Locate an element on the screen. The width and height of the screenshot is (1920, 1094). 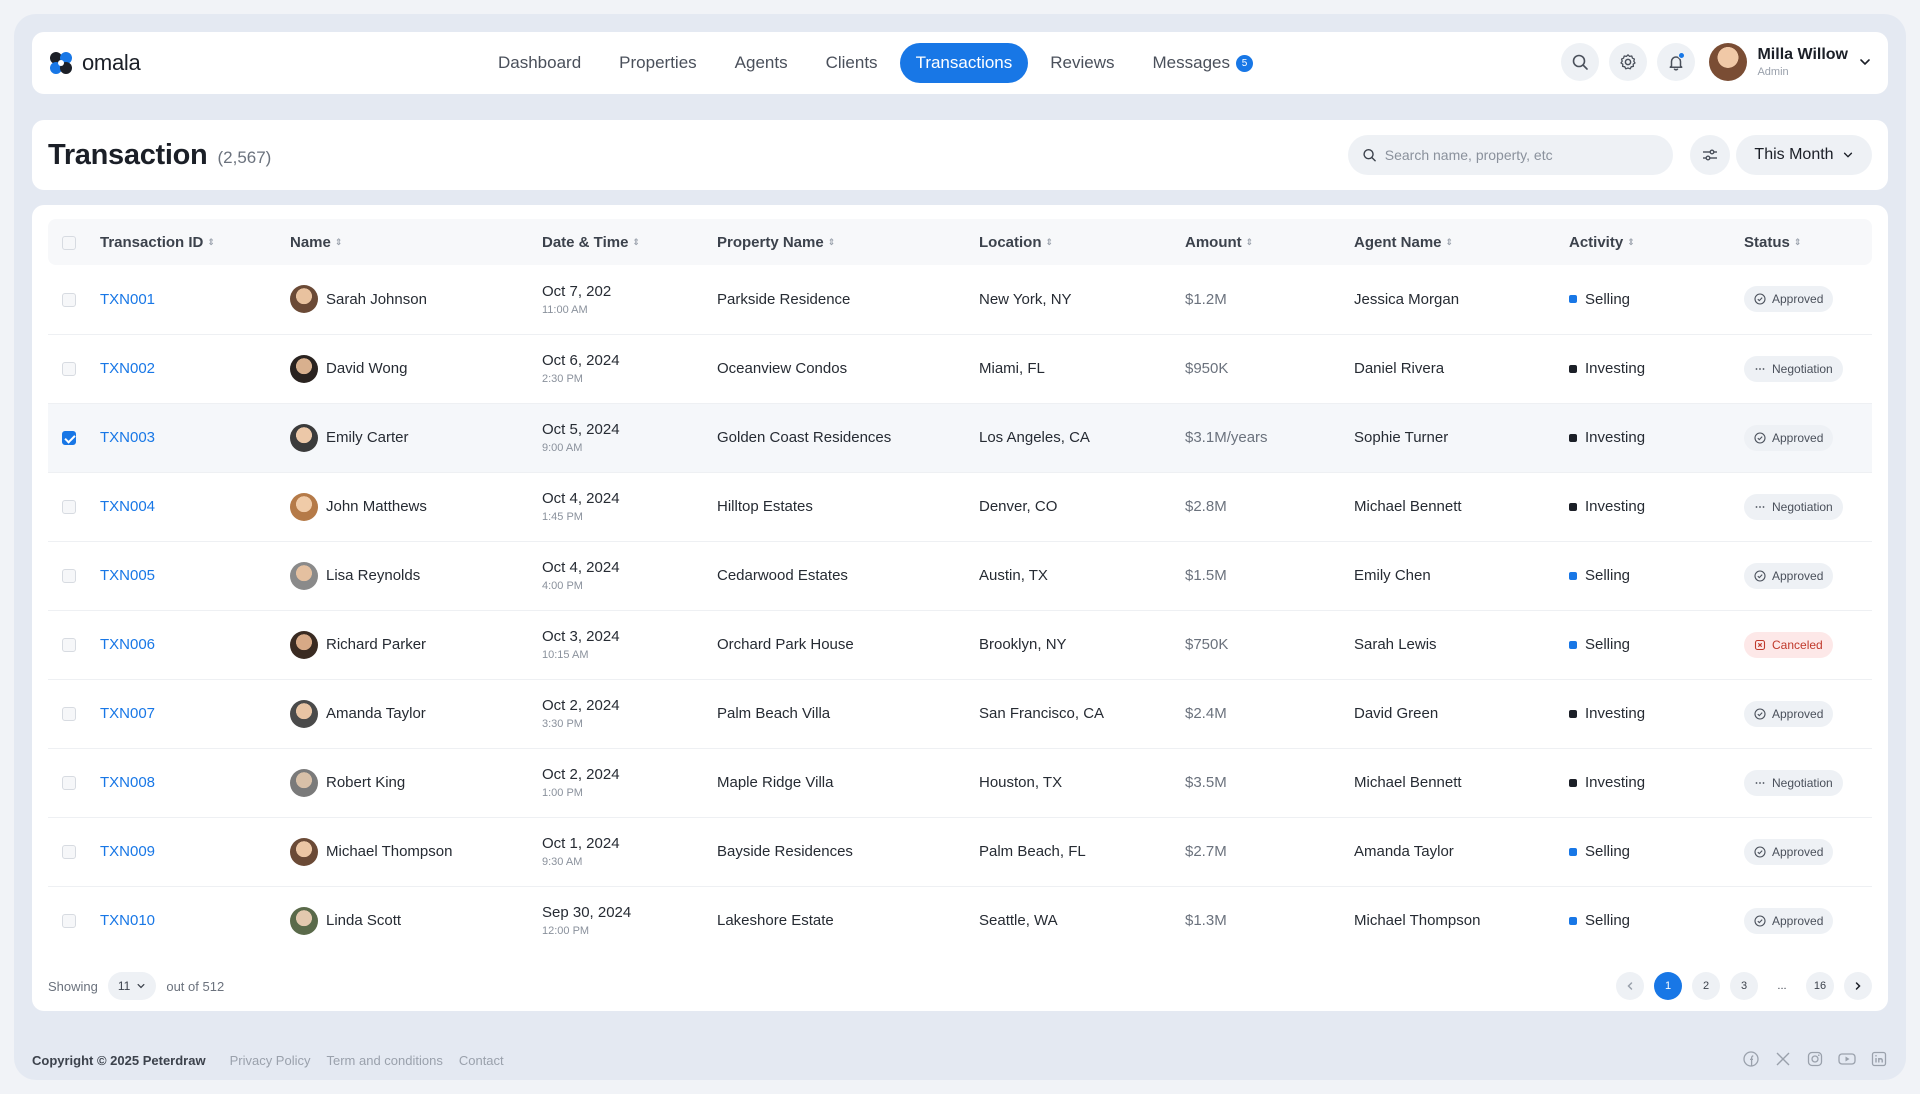
transaction-id-link: TXN004 is located at coordinates (127, 506).